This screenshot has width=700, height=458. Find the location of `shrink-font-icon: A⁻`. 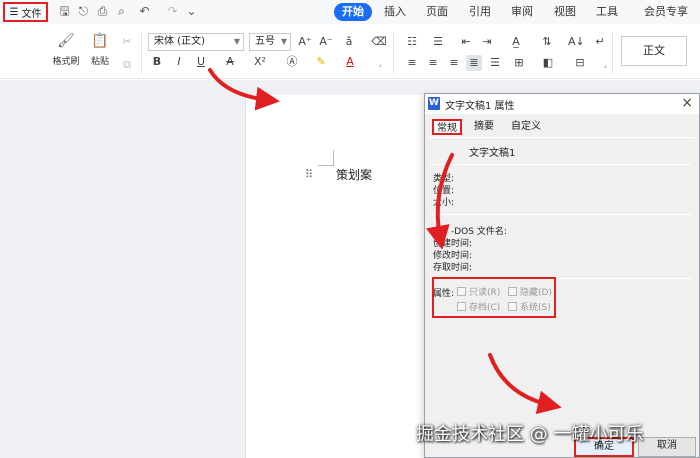

shrink-font-icon: A⁻ is located at coordinates (326, 42).